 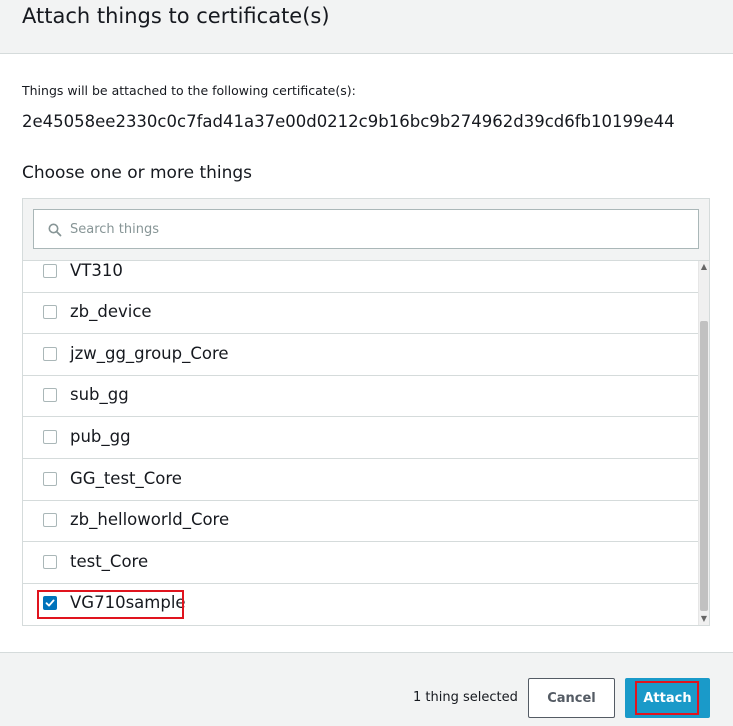 I want to click on thing-label: jzw_gg_group_Core, so click(x=149, y=353).